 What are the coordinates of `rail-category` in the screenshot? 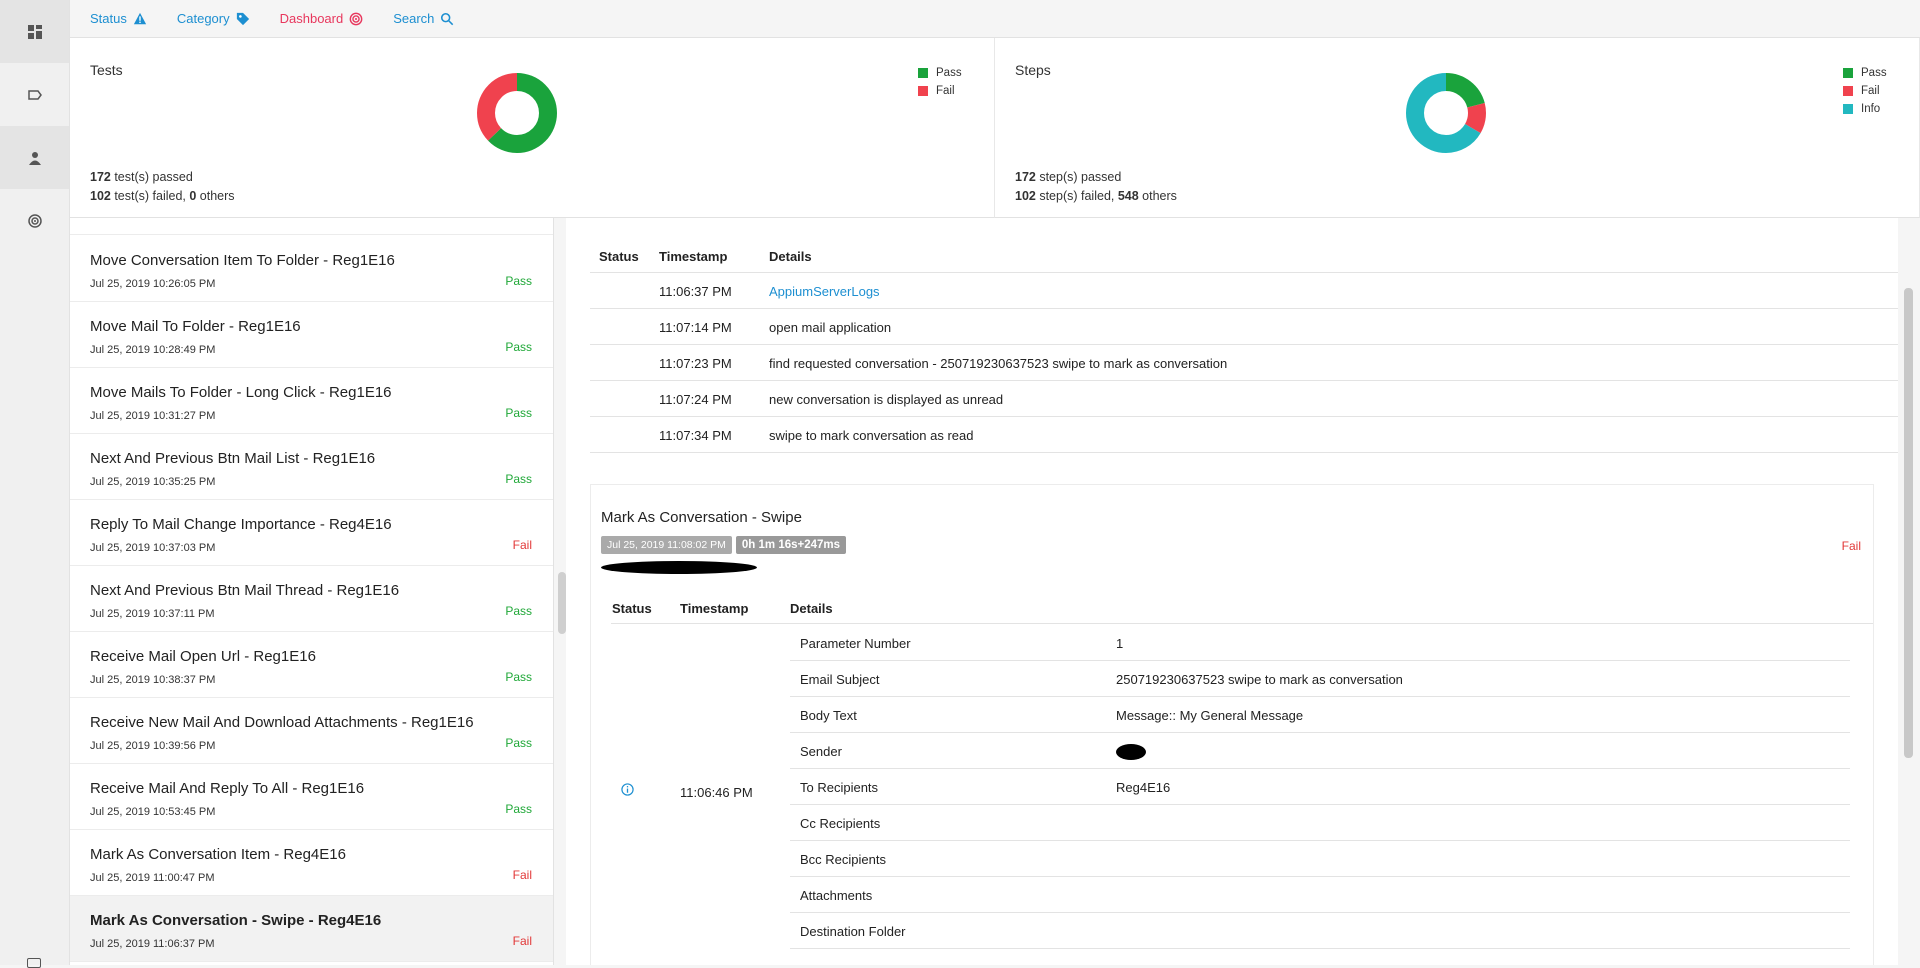 It's located at (34, 94).